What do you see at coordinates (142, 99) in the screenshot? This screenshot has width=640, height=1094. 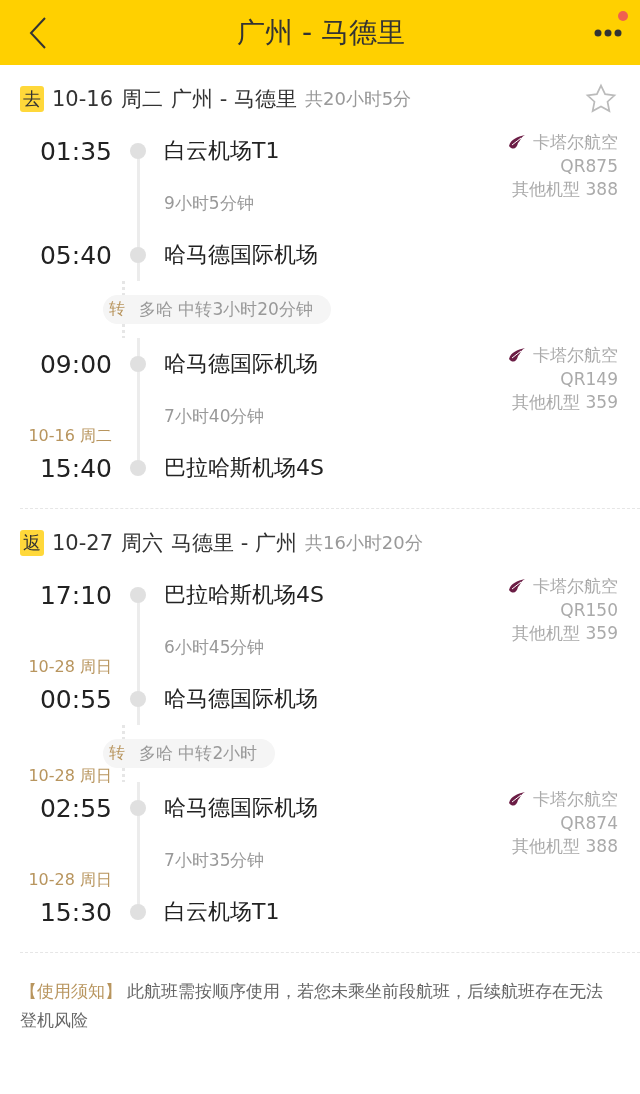 I see `trip-weekday: 周二` at bounding box center [142, 99].